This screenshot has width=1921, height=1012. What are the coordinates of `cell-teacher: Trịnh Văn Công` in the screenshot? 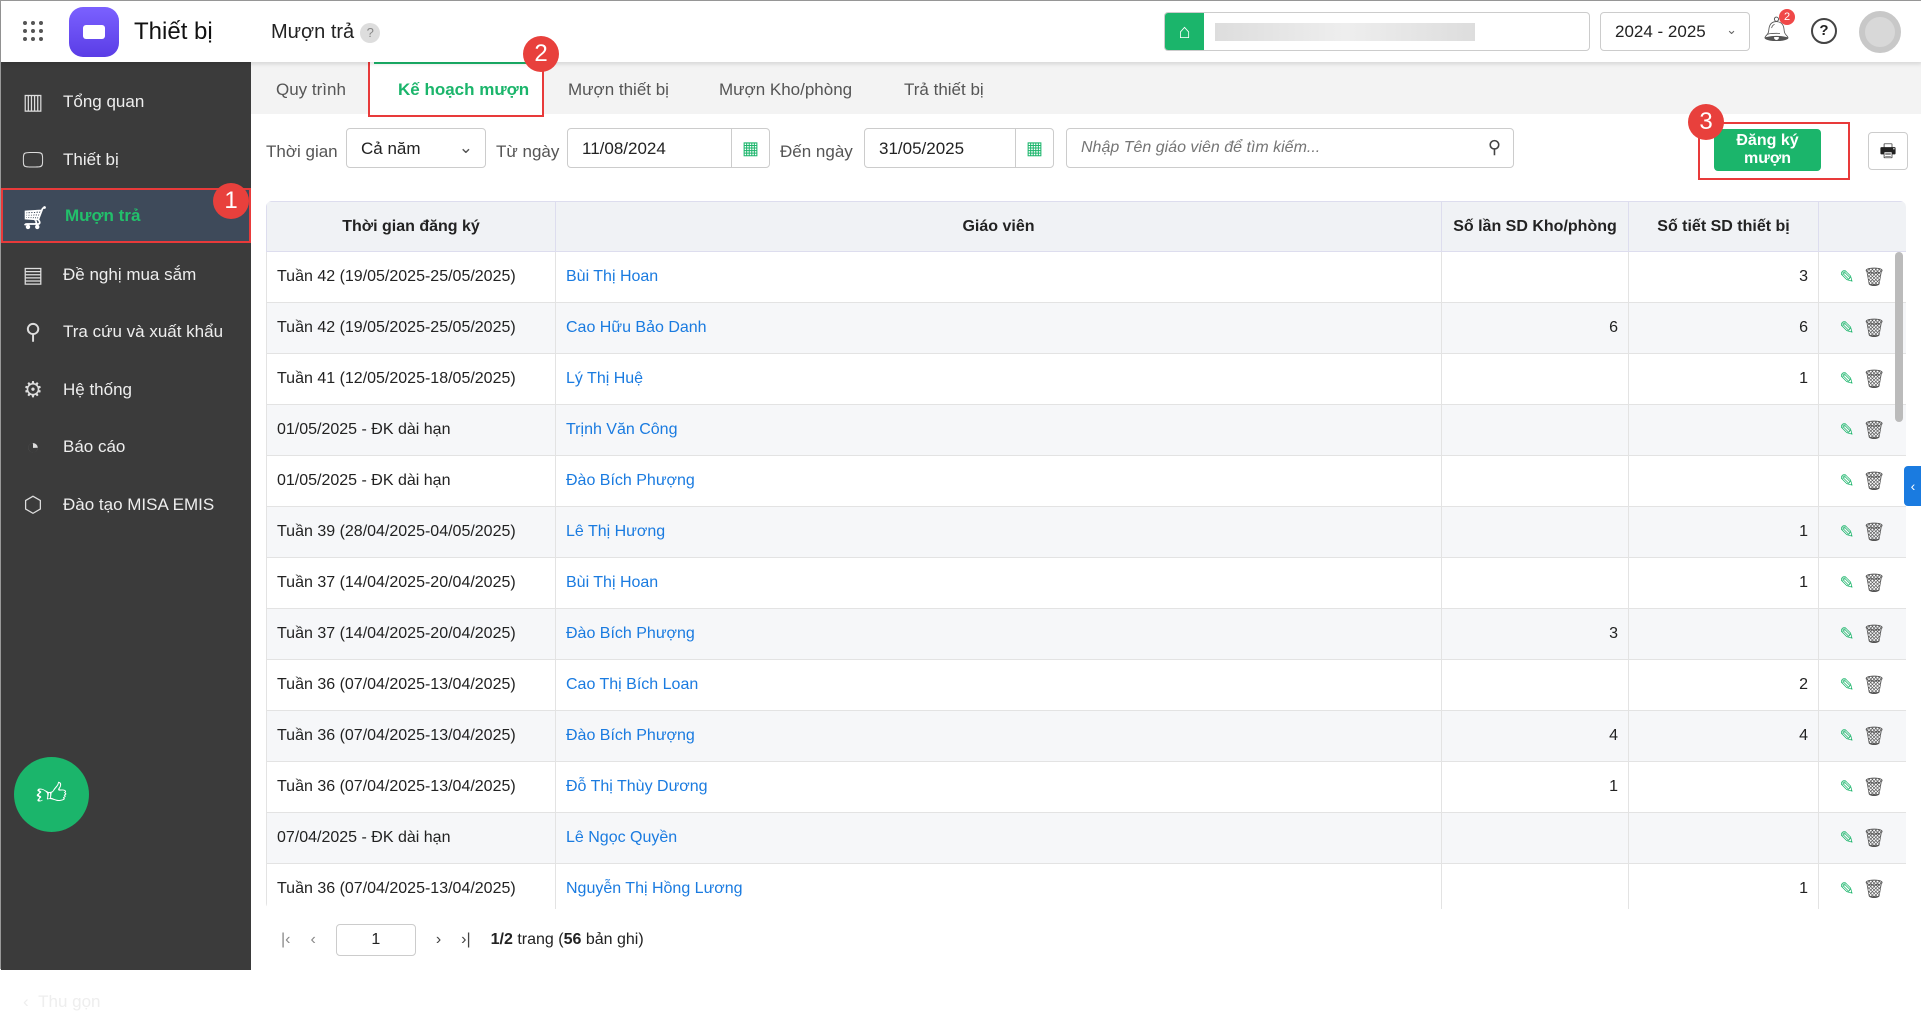 It's located at (998, 430).